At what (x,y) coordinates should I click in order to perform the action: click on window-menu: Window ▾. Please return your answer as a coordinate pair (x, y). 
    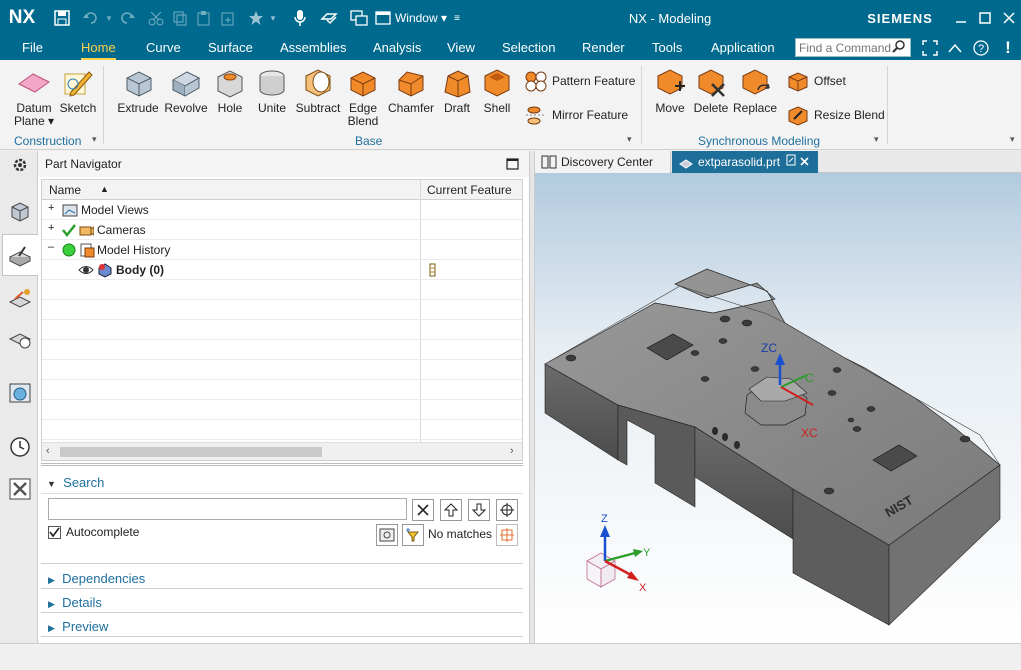
    Looking at the image, I should click on (421, 18).